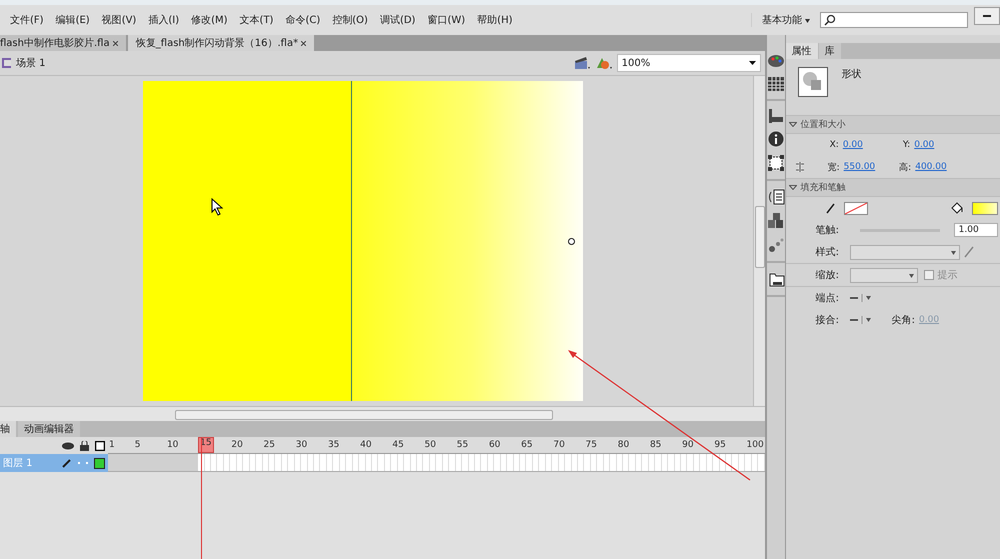  Describe the element at coordinates (976, 230) in the screenshot. I see `stroke-input: 1.00` at that location.